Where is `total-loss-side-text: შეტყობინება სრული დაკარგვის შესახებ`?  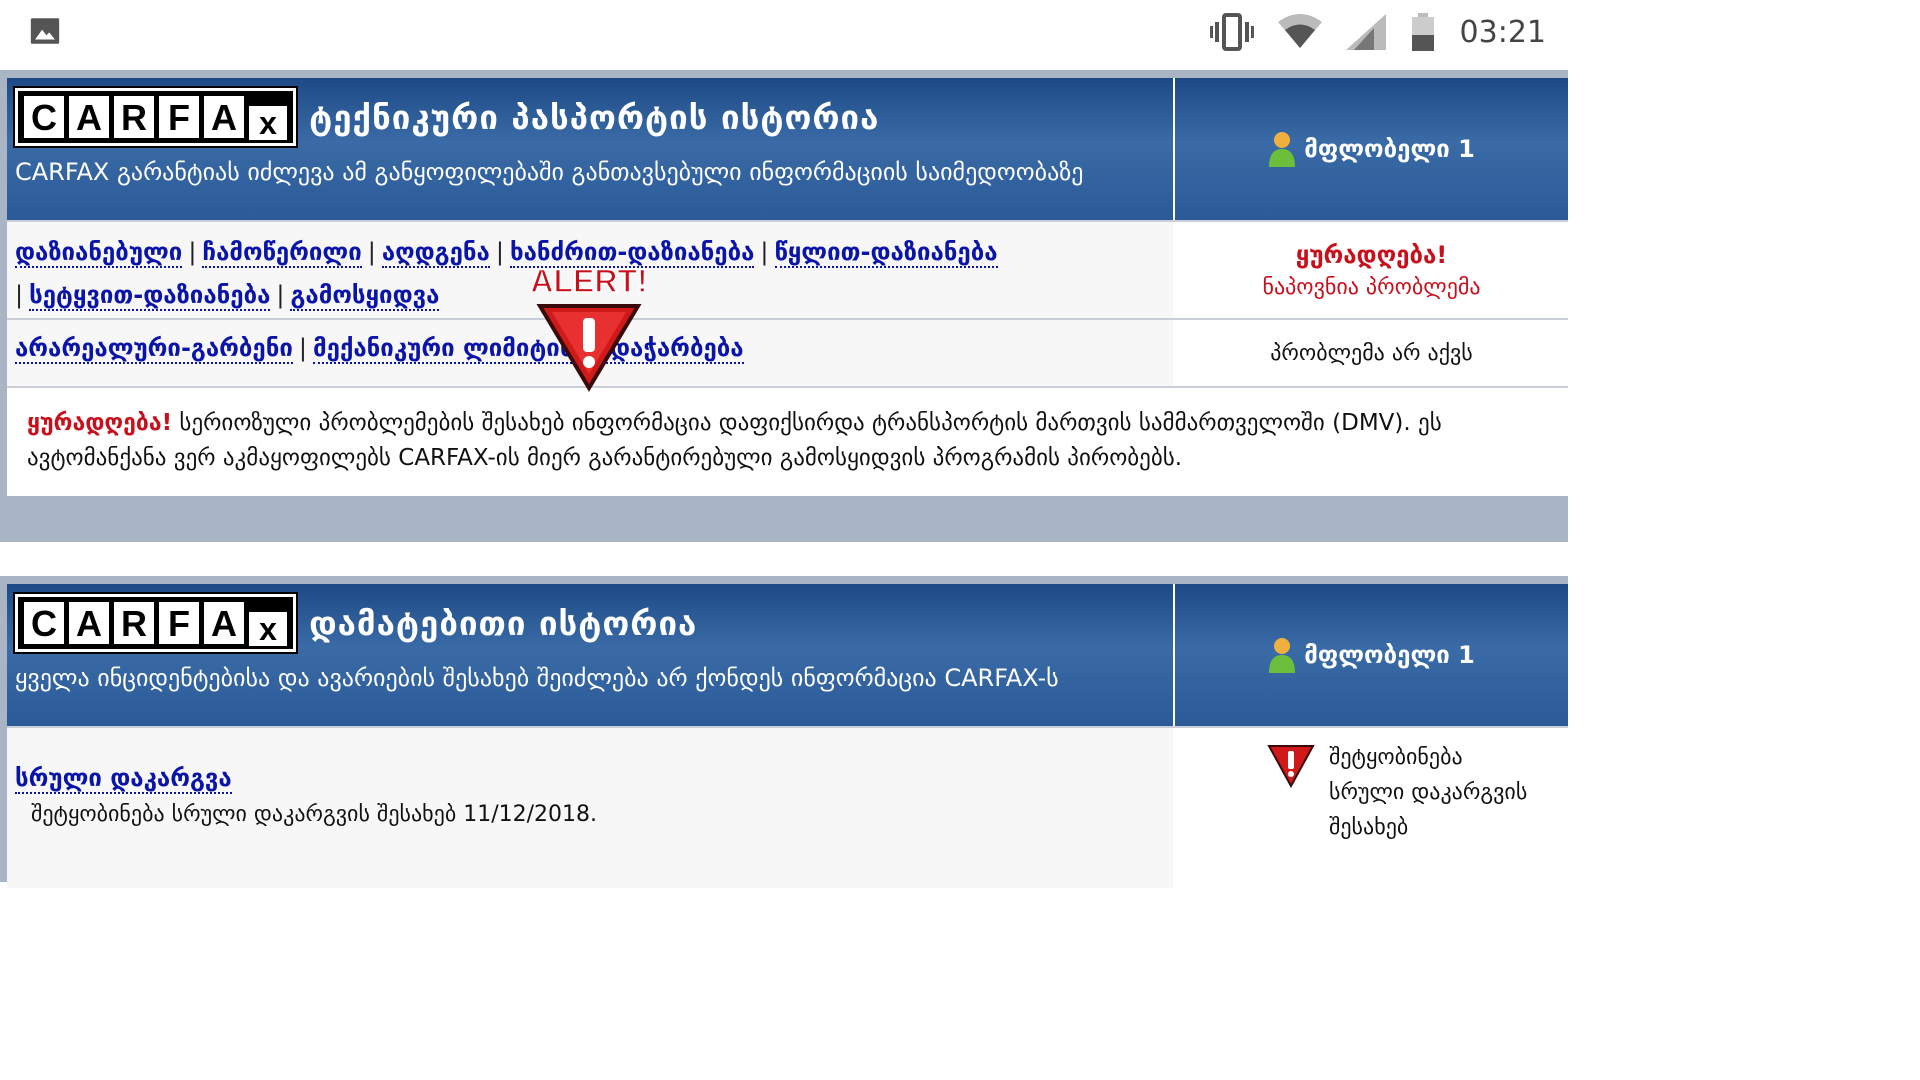 total-loss-side-text: შეტყობინება სრული დაკარგვის შესახებ is located at coordinates (1428, 792).